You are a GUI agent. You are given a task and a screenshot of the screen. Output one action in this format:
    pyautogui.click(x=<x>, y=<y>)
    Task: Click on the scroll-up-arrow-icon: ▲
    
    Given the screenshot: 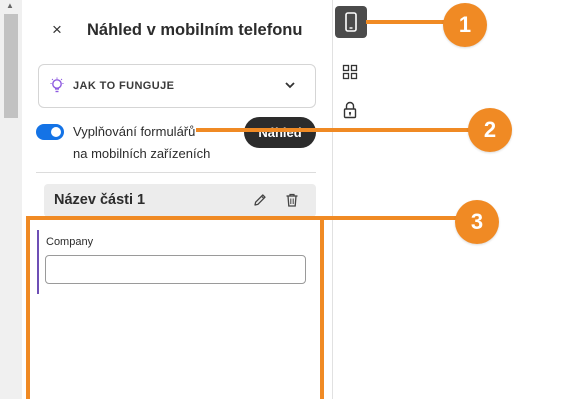 What is the action you would take?
    pyautogui.click(x=10, y=6)
    